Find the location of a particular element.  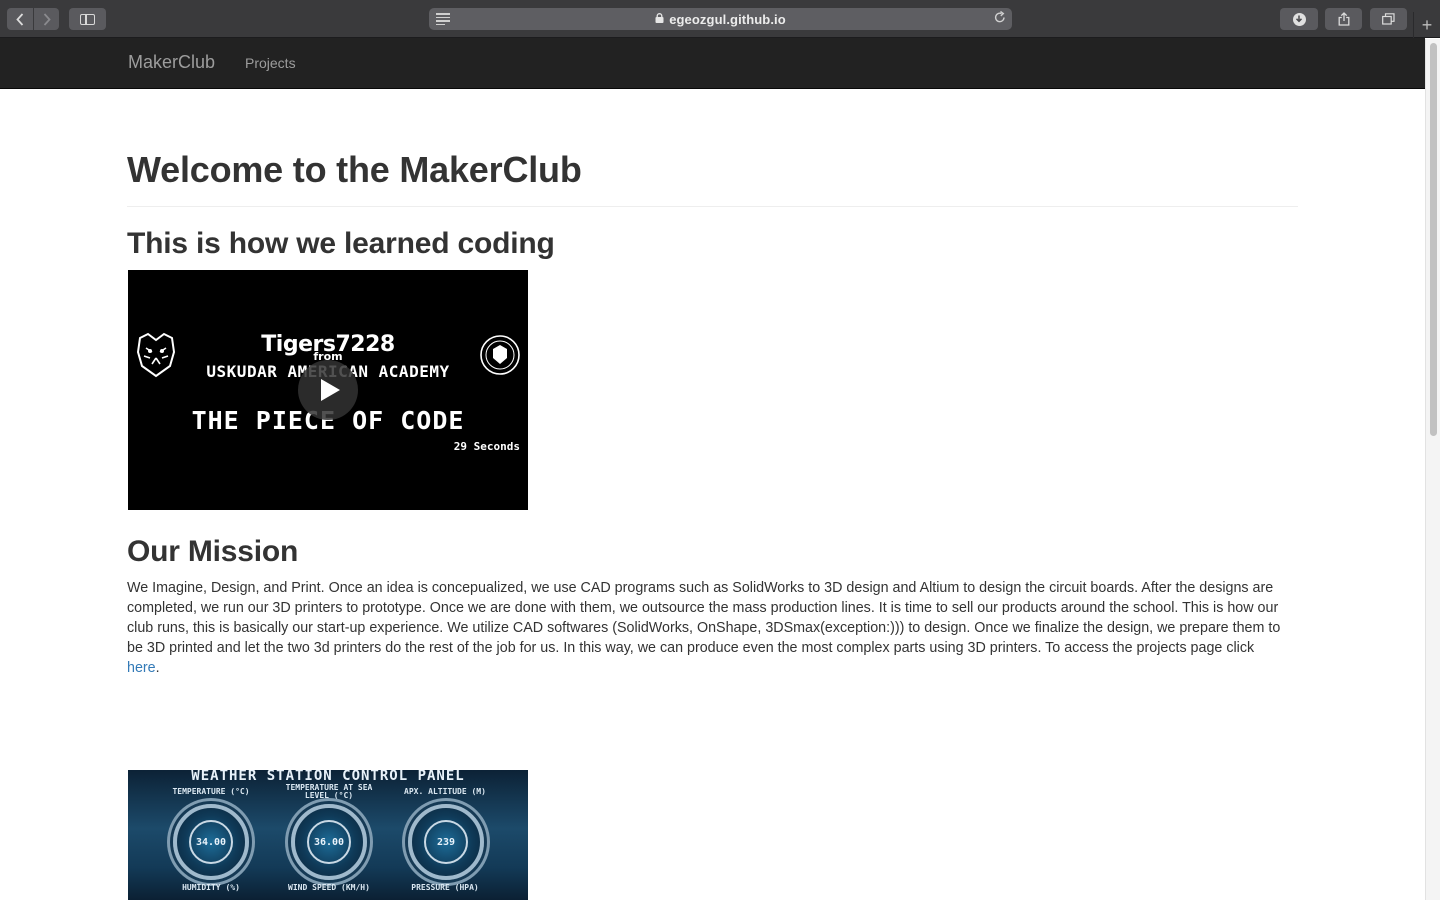

share-icon is located at coordinates (1343, 19).